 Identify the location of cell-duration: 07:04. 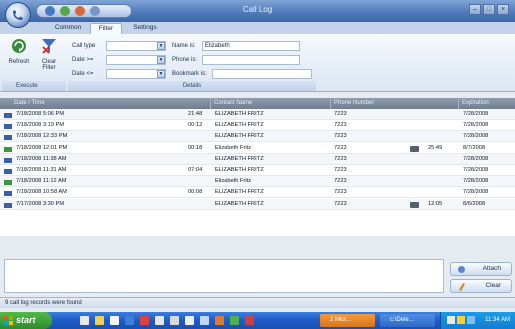
(195, 170).